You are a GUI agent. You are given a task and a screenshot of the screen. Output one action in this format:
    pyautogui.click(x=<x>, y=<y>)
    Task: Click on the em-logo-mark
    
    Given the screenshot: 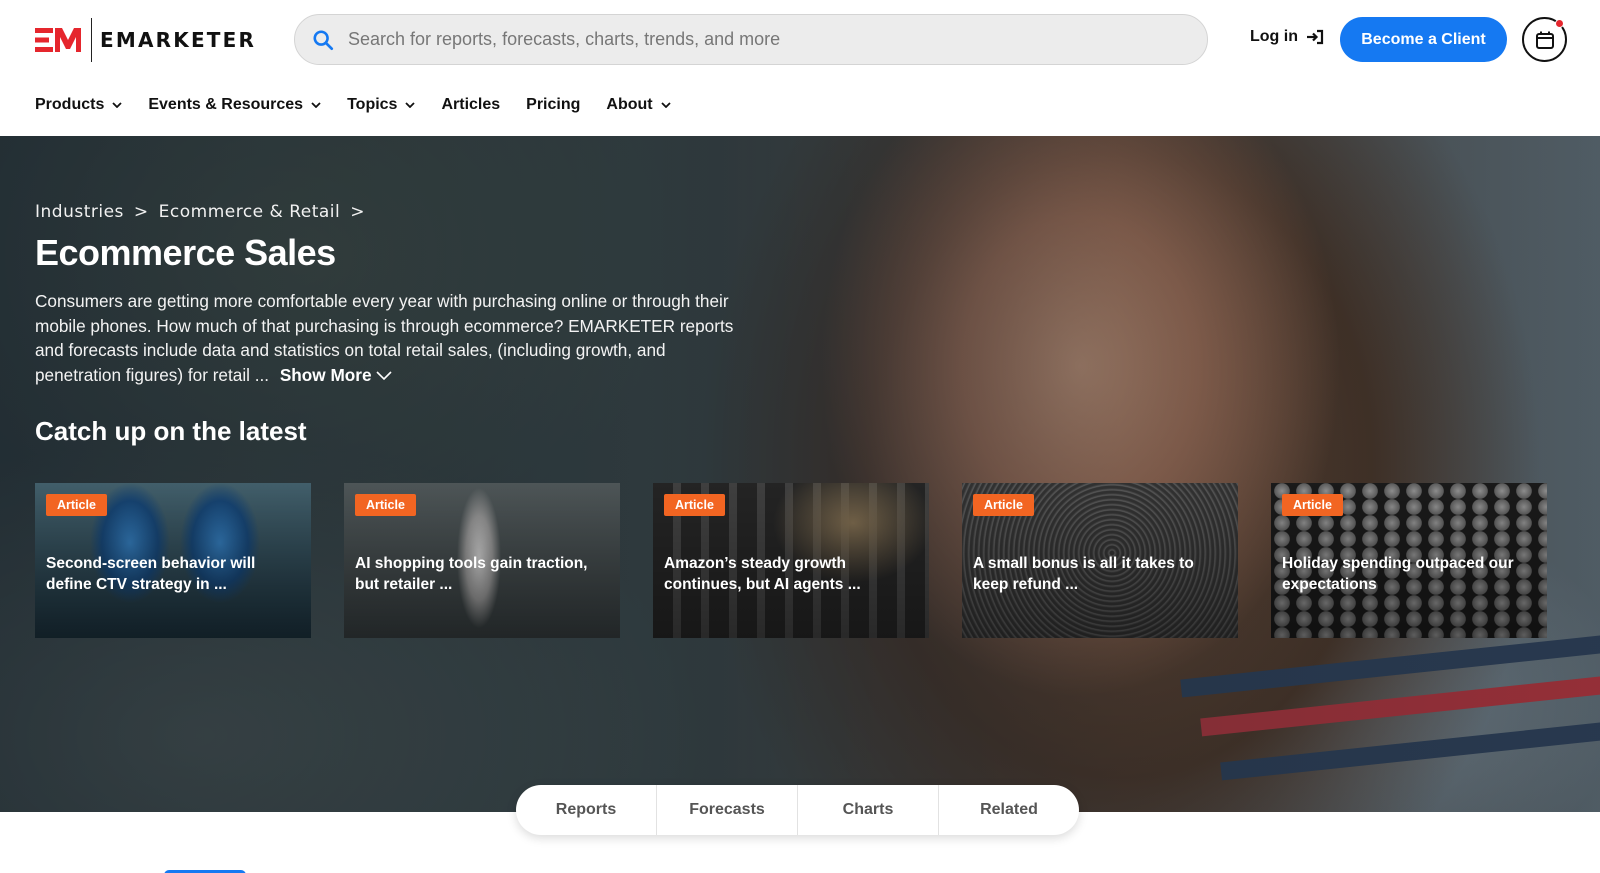 What is the action you would take?
    pyautogui.click(x=58, y=40)
    